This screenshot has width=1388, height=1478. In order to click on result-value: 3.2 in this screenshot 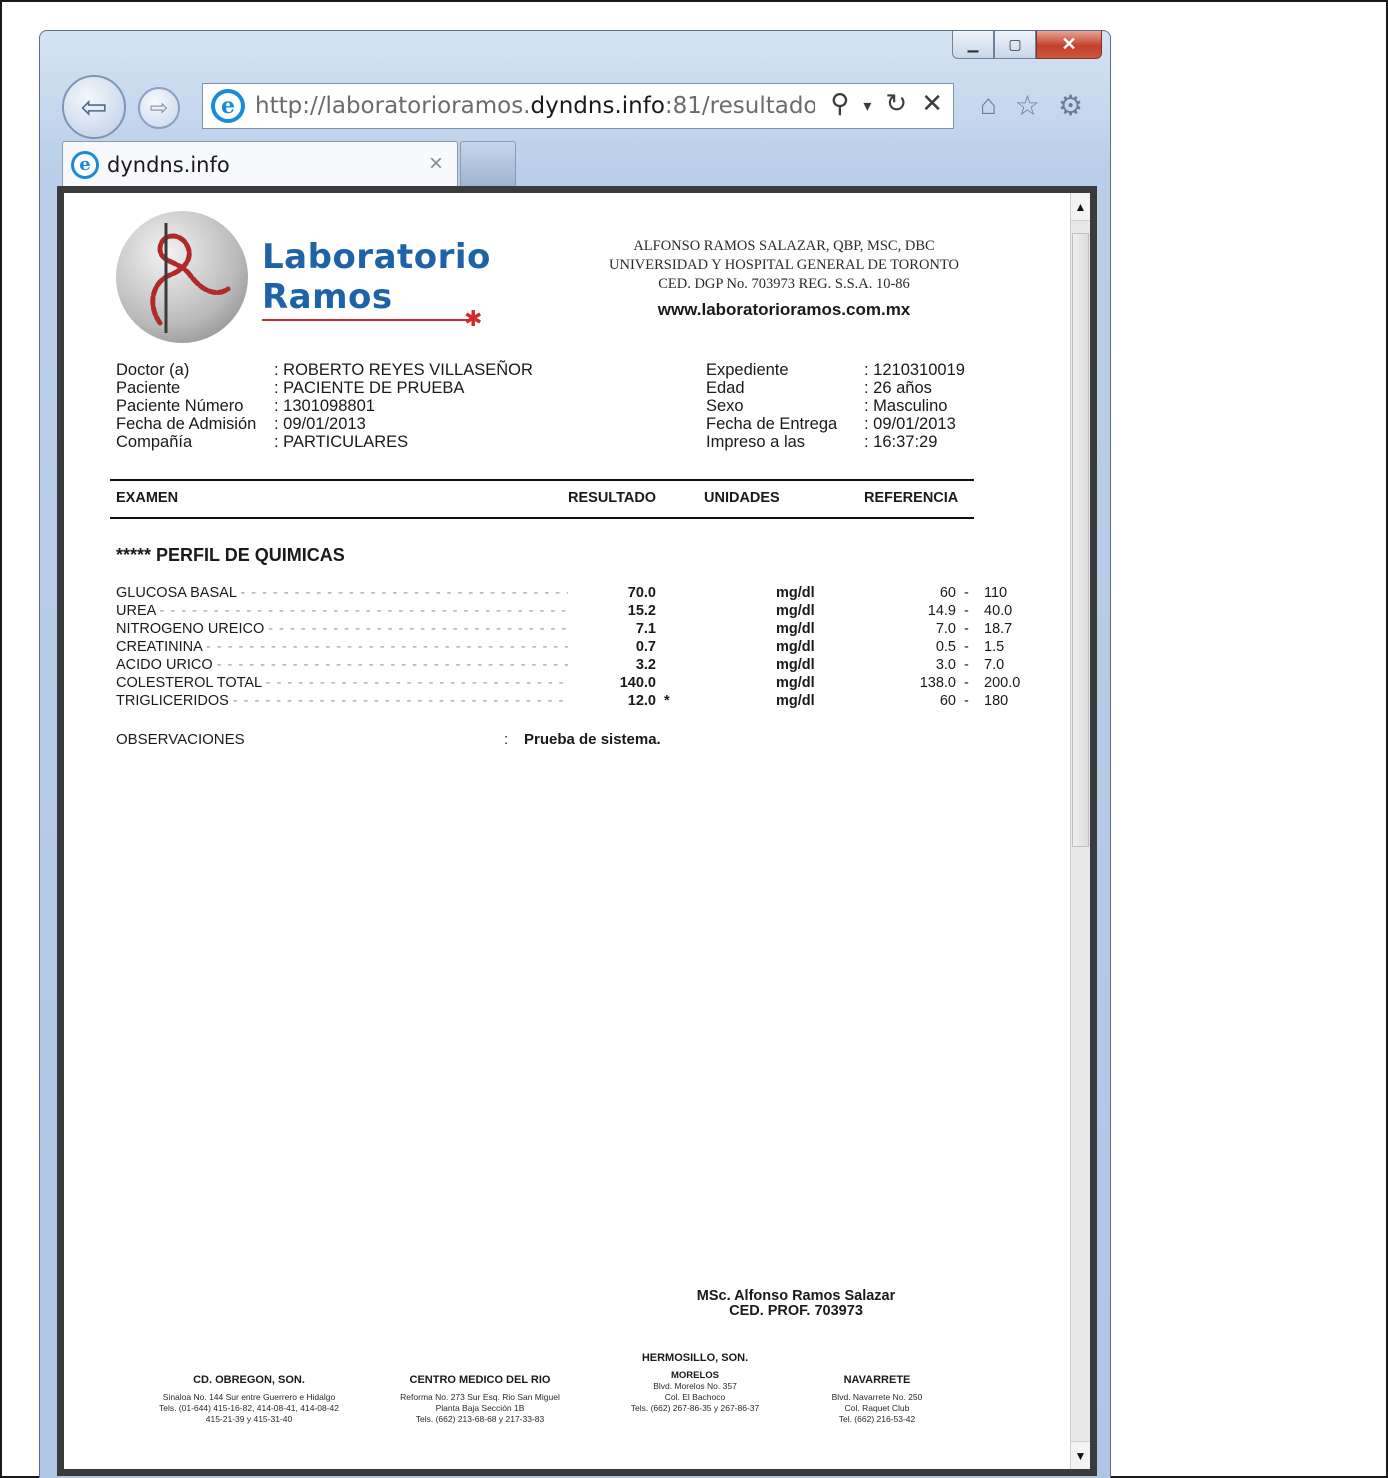, I will do `click(645, 665)`.